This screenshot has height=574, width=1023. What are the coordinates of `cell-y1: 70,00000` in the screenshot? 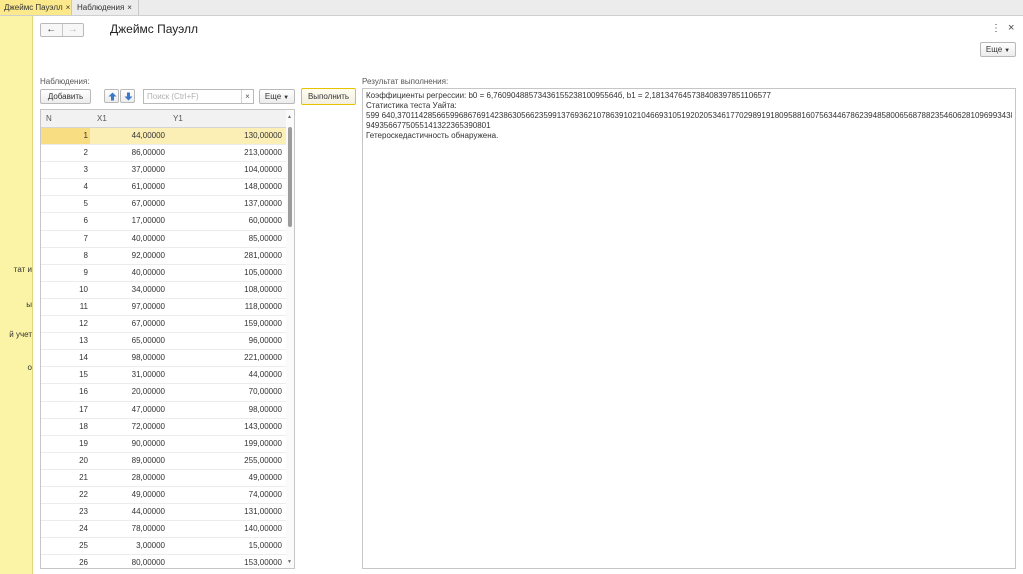 It's located at (265, 392).